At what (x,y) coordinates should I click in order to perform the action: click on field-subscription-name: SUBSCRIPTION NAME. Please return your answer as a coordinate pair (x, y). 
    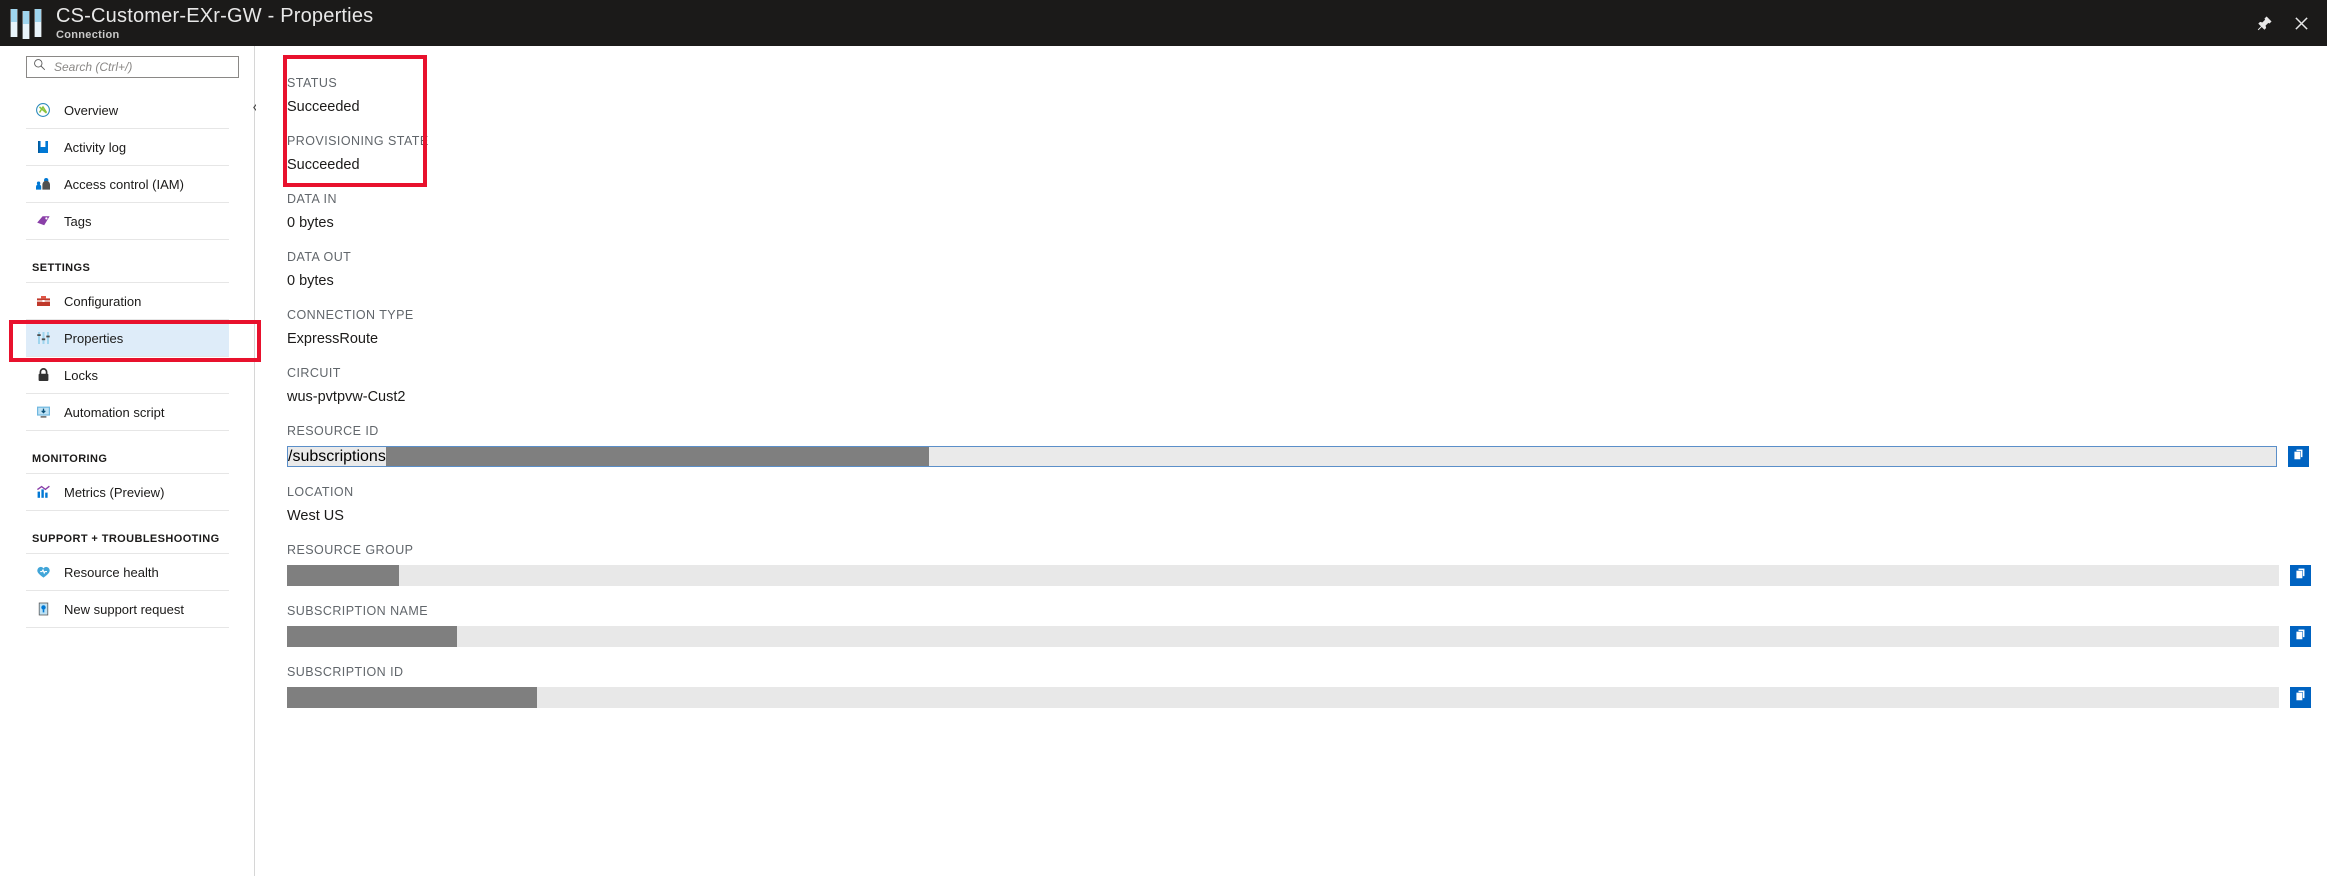
    Looking at the image, I should click on (1307, 616).